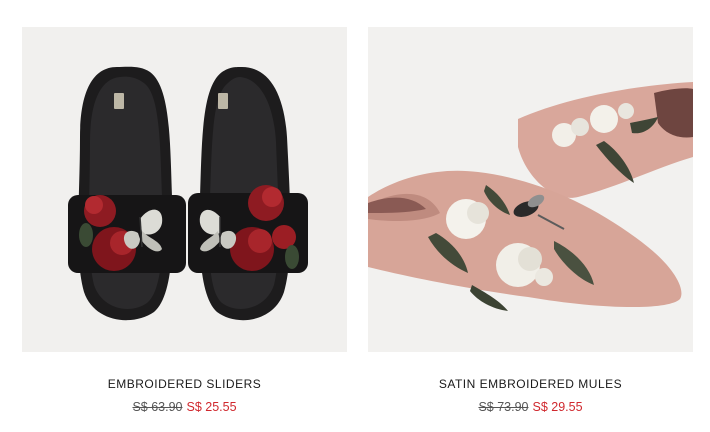 This screenshot has height=432, width=710. Describe the element at coordinates (211, 407) in the screenshot. I see `sale-price: S$ 25.55` at that location.